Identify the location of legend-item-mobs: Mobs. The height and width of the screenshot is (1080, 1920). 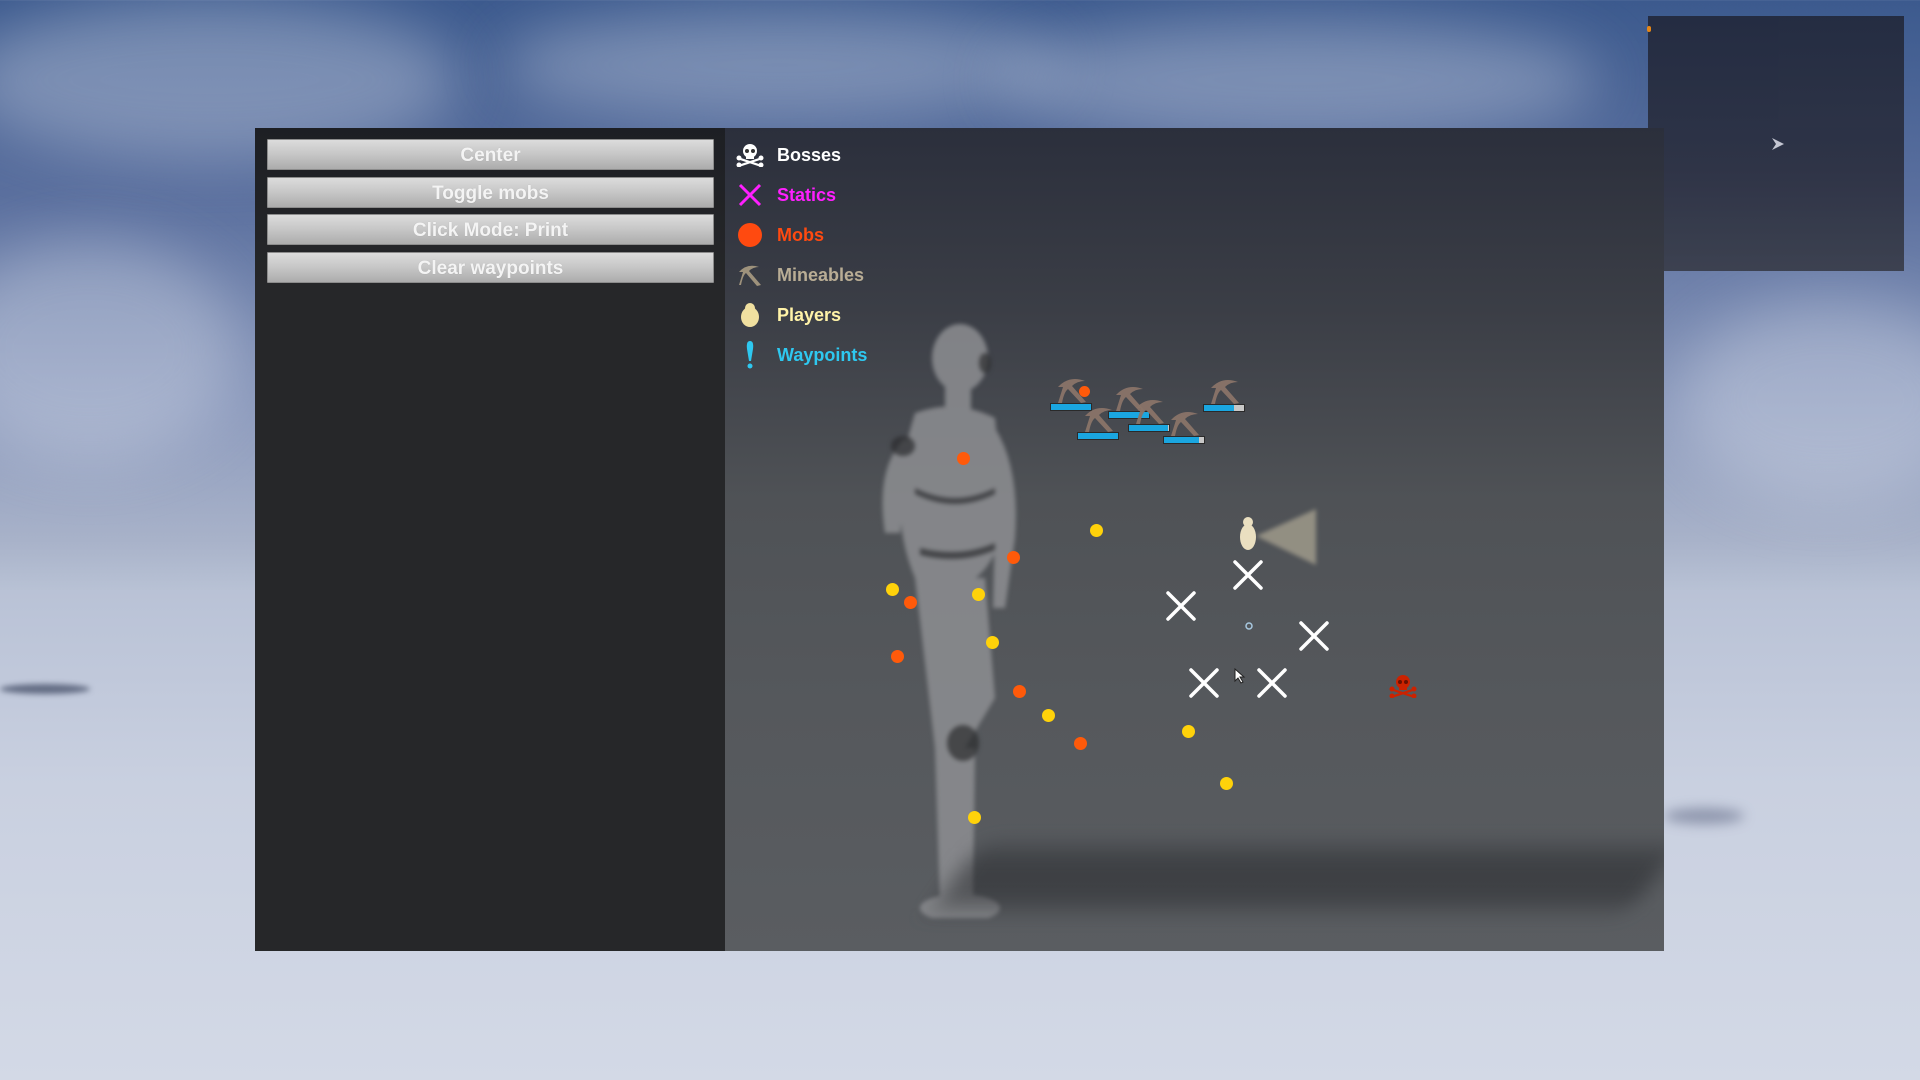
(779, 235).